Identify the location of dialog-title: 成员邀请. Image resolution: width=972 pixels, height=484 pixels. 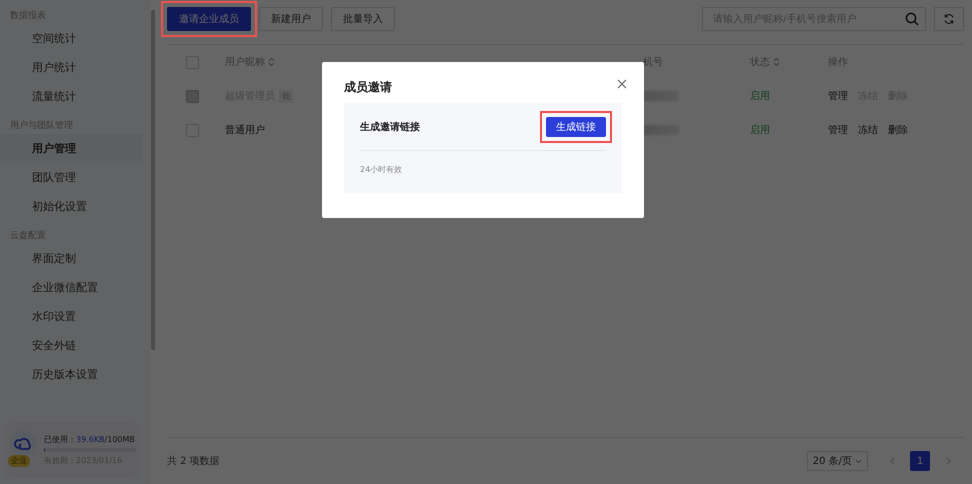
(368, 87).